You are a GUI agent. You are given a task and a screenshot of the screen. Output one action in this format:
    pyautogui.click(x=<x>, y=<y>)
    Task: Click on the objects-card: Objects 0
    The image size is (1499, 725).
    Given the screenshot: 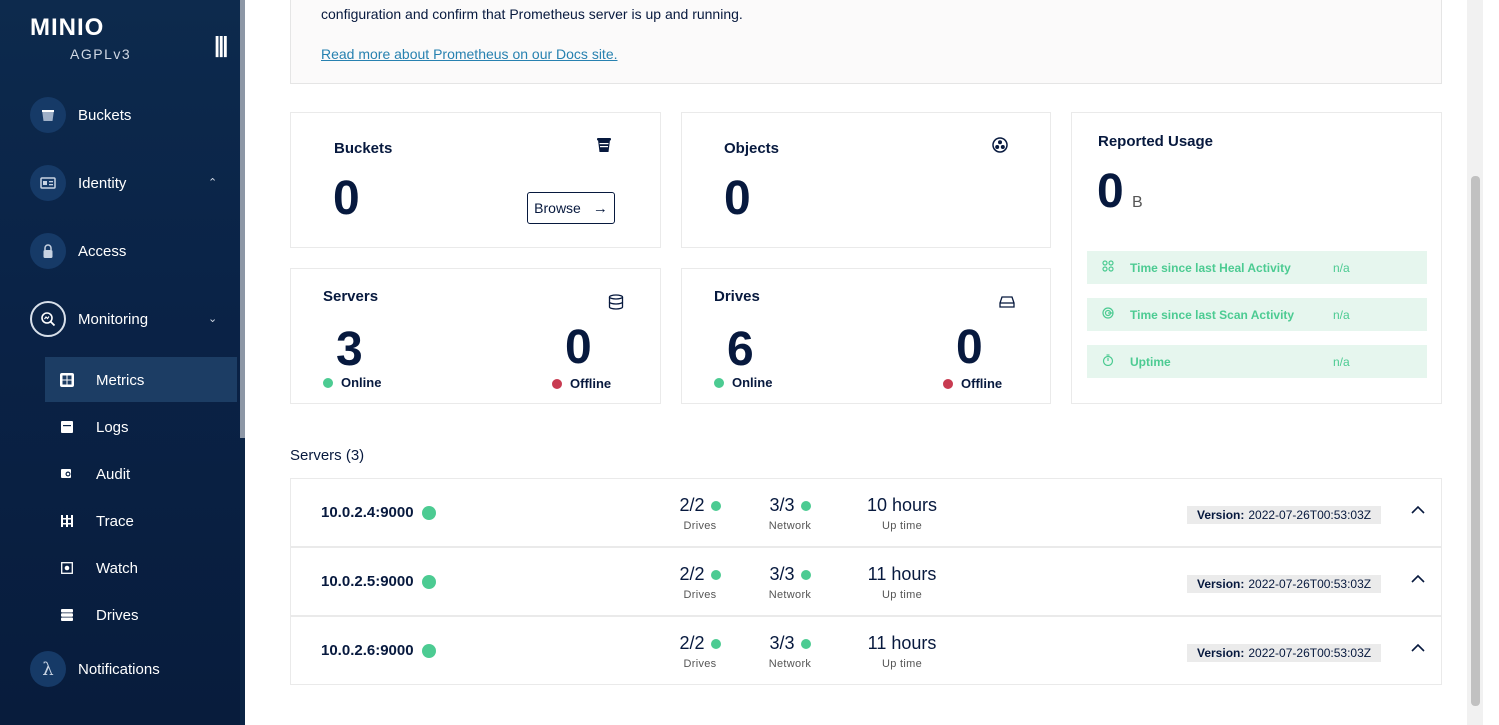 What is the action you would take?
    pyautogui.click(x=866, y=180)
    